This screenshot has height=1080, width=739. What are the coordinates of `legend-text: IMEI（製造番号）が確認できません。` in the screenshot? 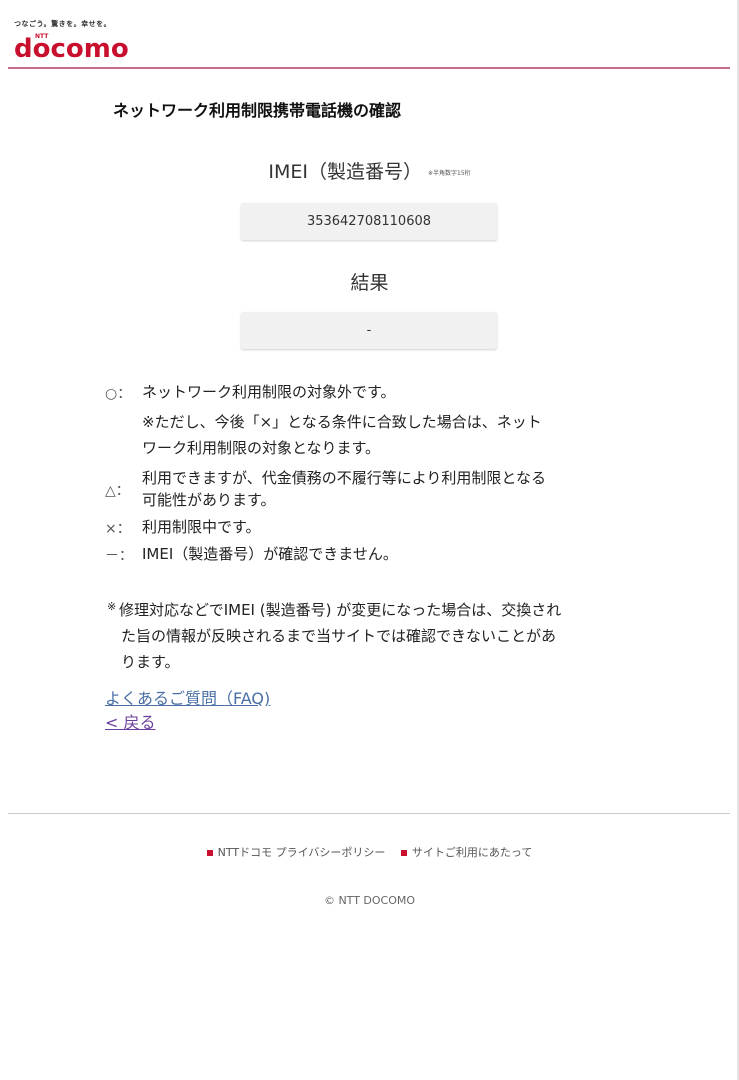 It's located at (270, 554).